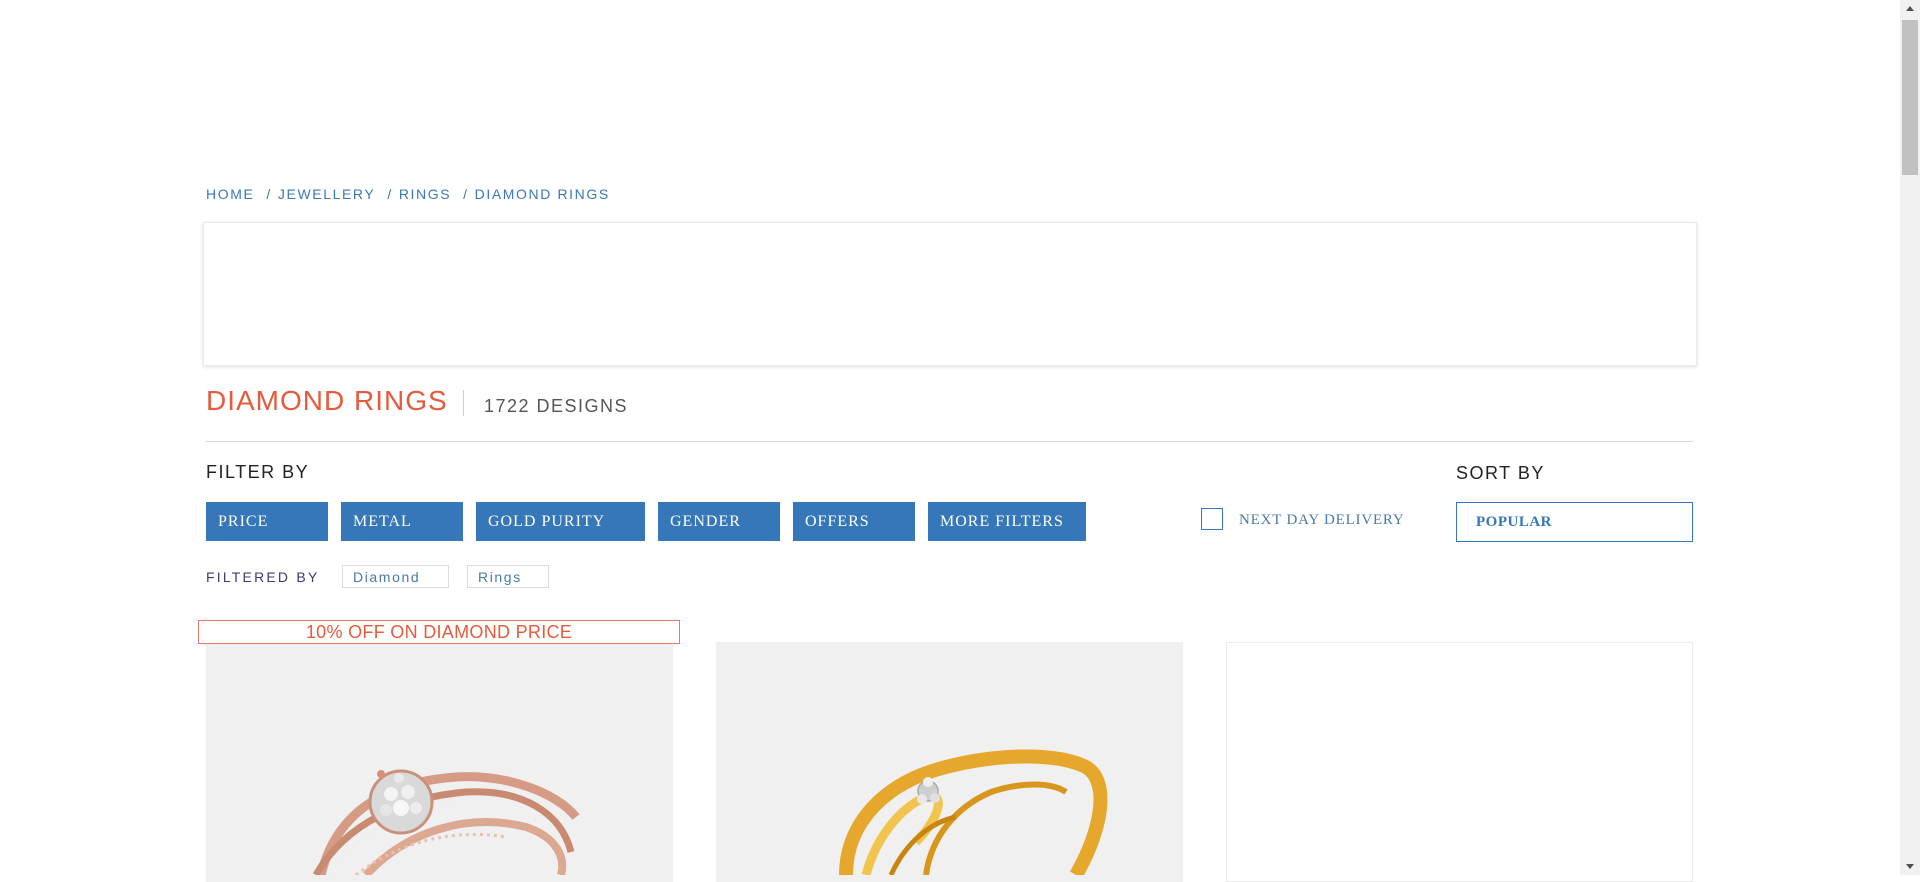  Describe the element at coordinates (508, 576) in the screenshot. I see `filter-tag-rings: Rings` at that location.